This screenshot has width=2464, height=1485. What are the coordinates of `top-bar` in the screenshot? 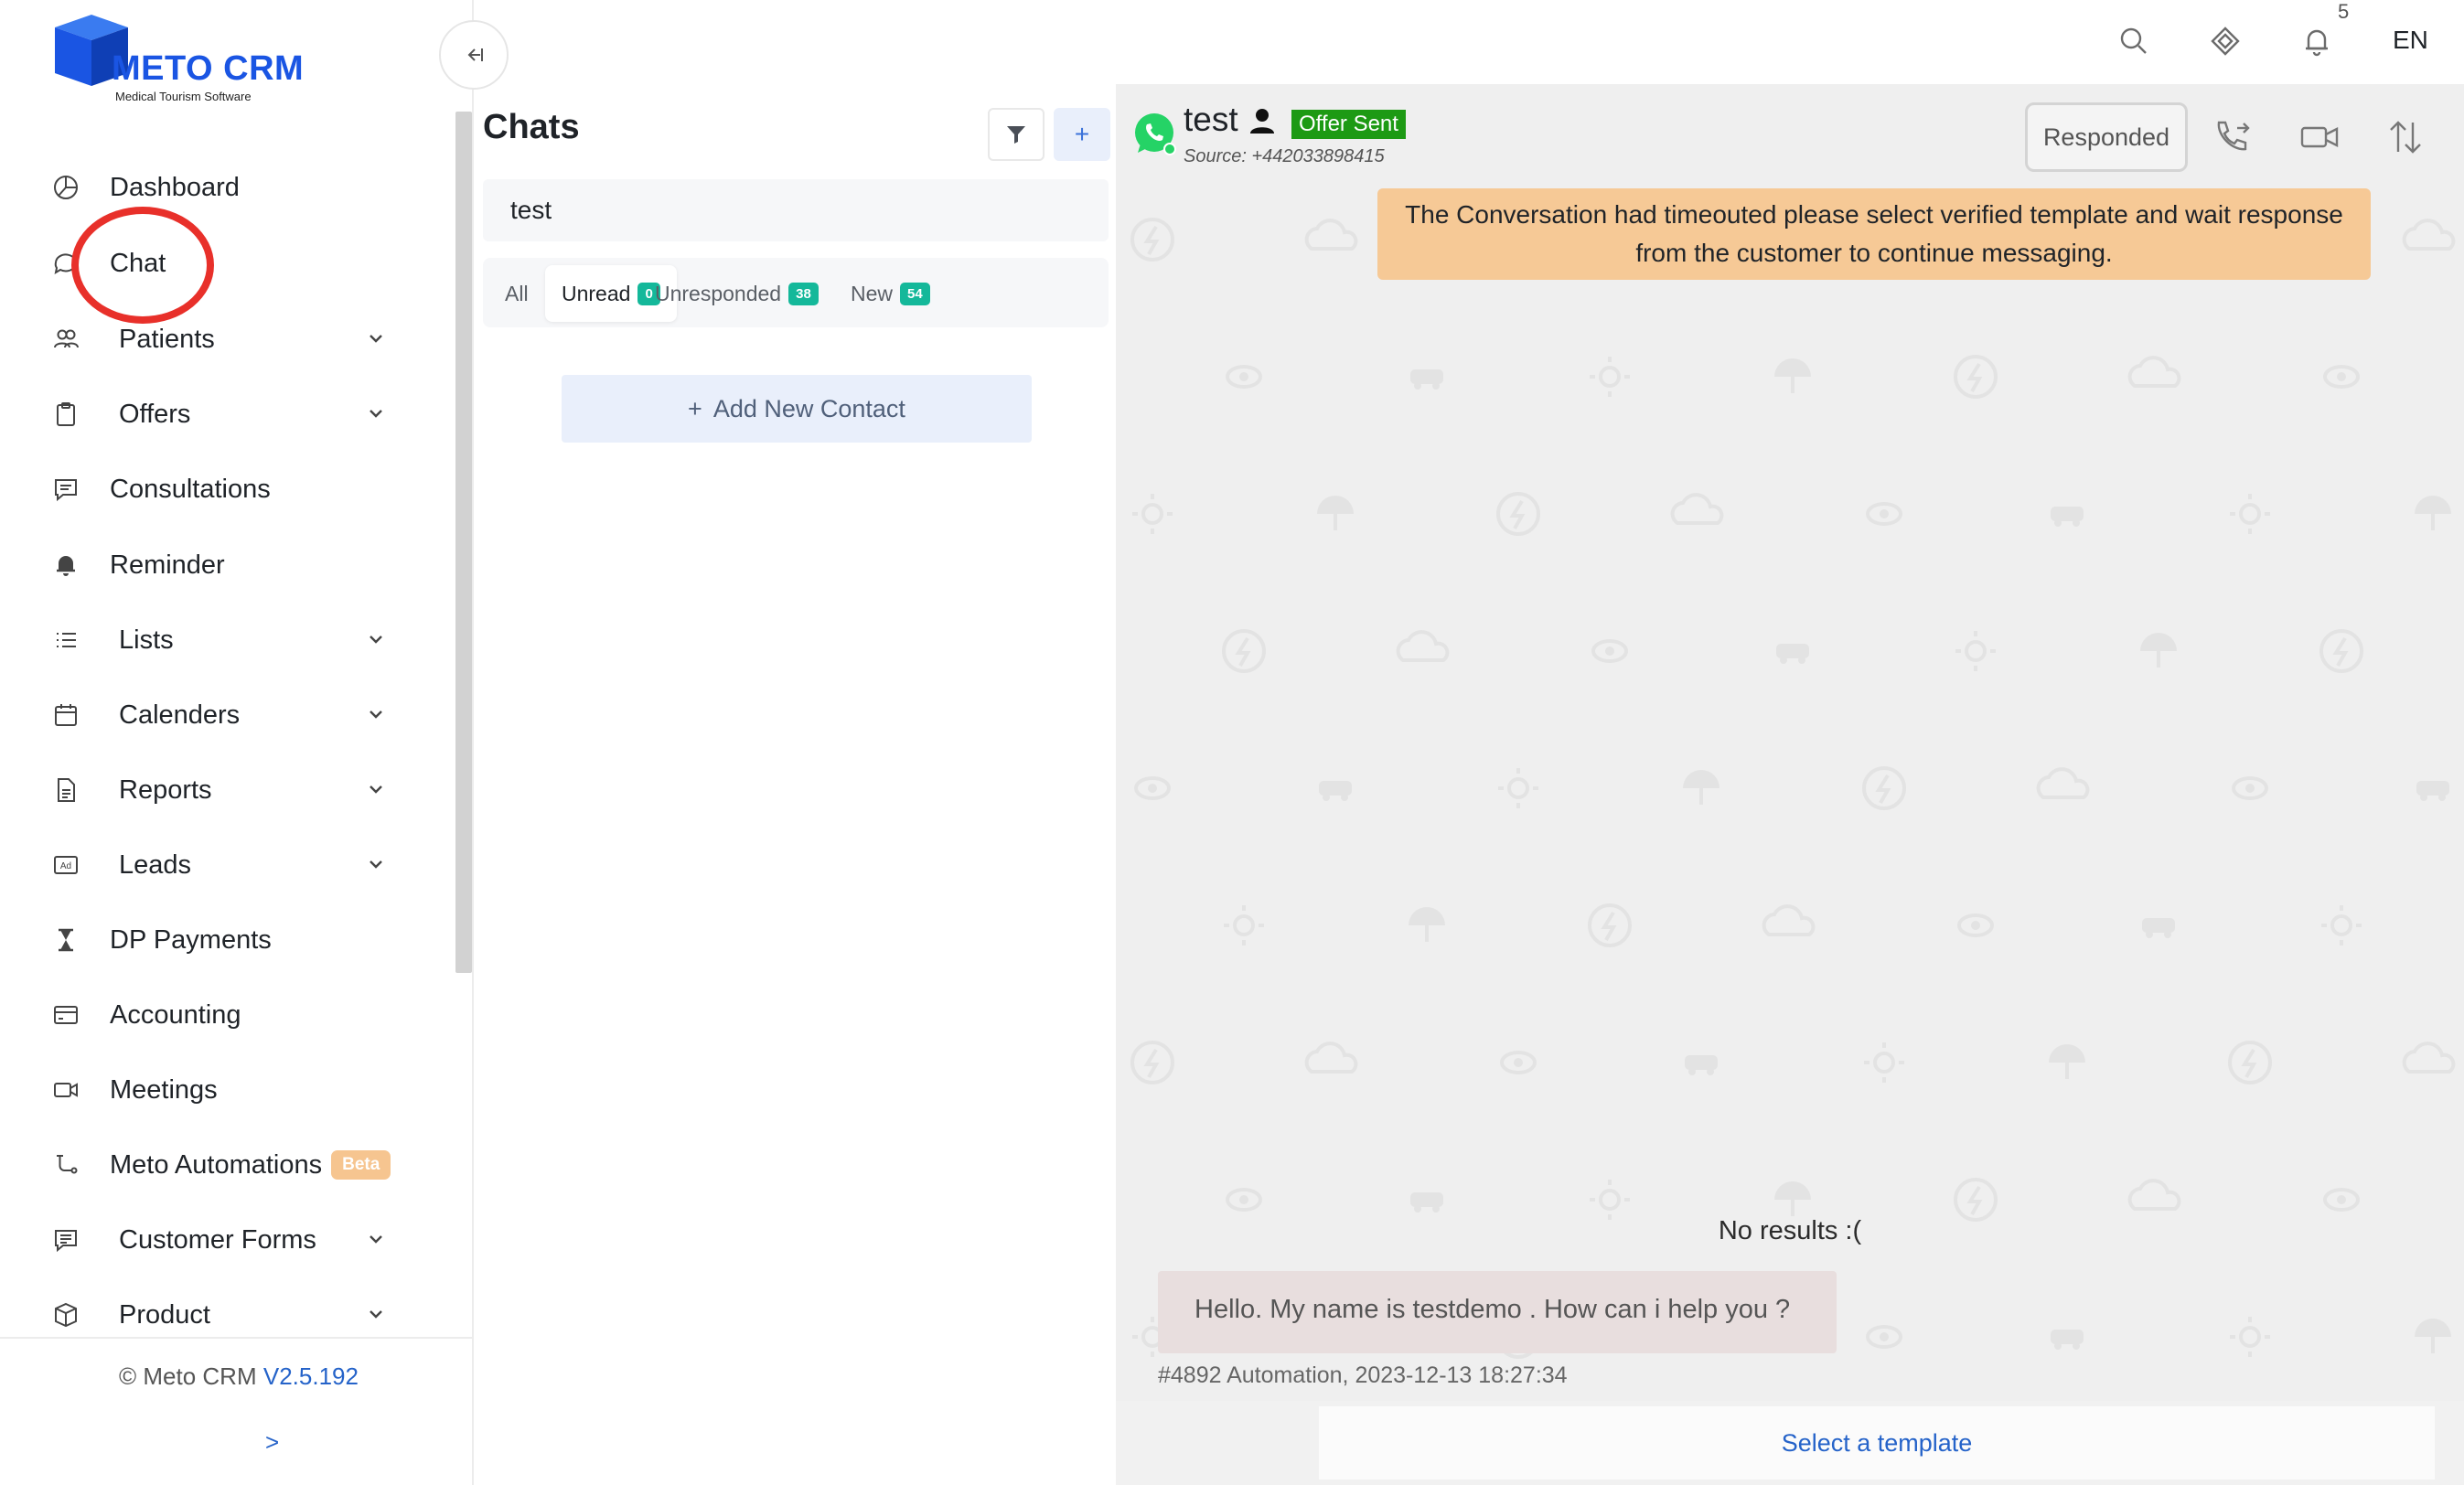 It's located at (1469, 42).